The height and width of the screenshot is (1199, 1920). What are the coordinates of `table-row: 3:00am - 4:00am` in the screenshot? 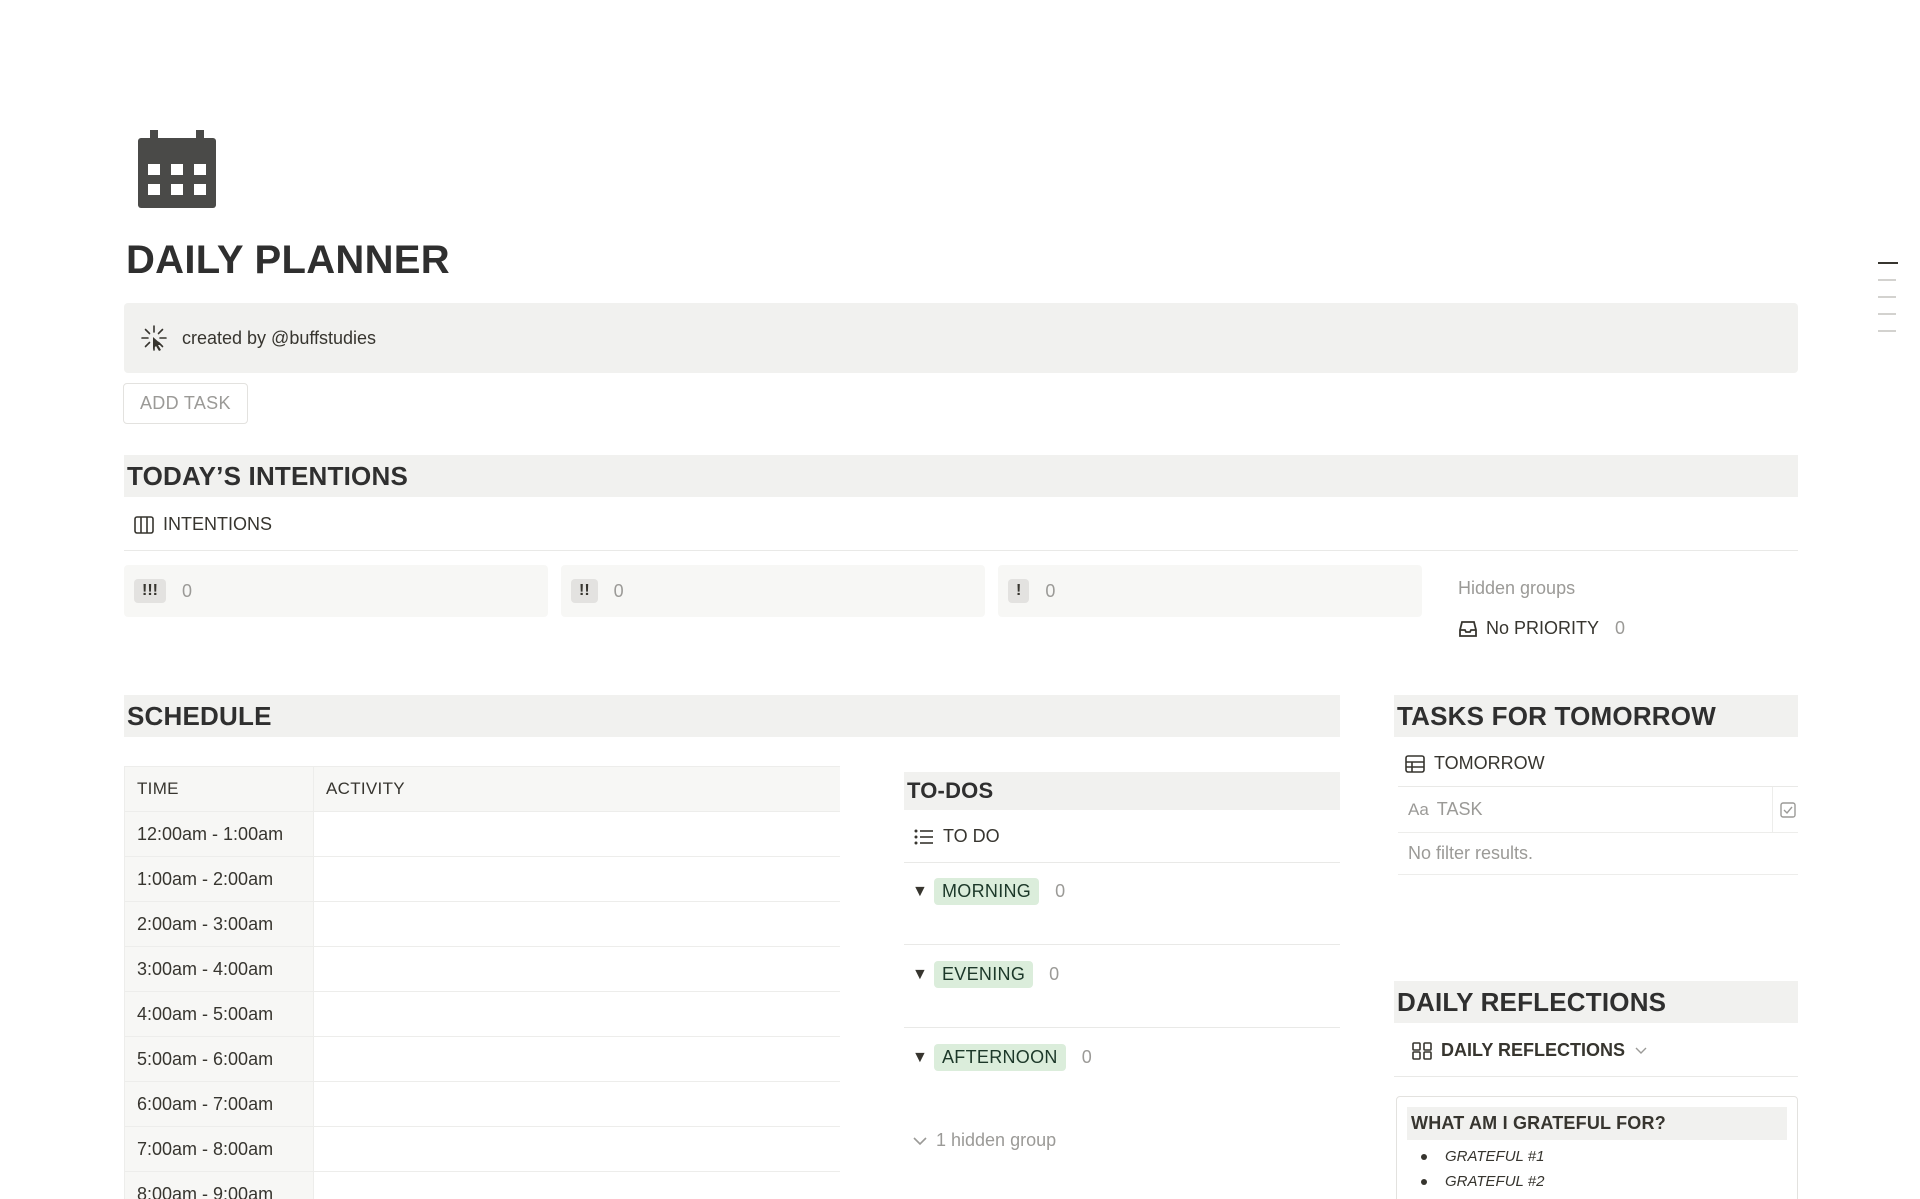 It's located at (482, 969).